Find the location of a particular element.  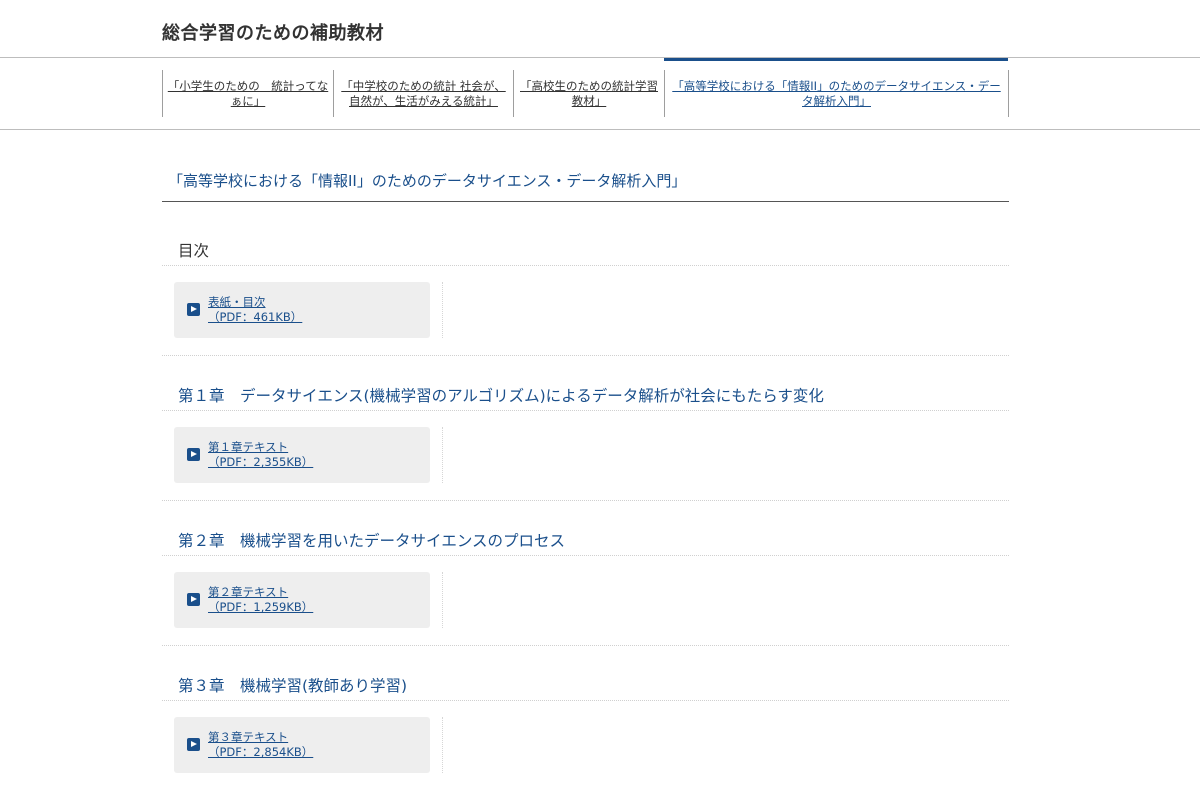

pdf-link-size: （PDF：461KB） is located at coordinates (255, 317).